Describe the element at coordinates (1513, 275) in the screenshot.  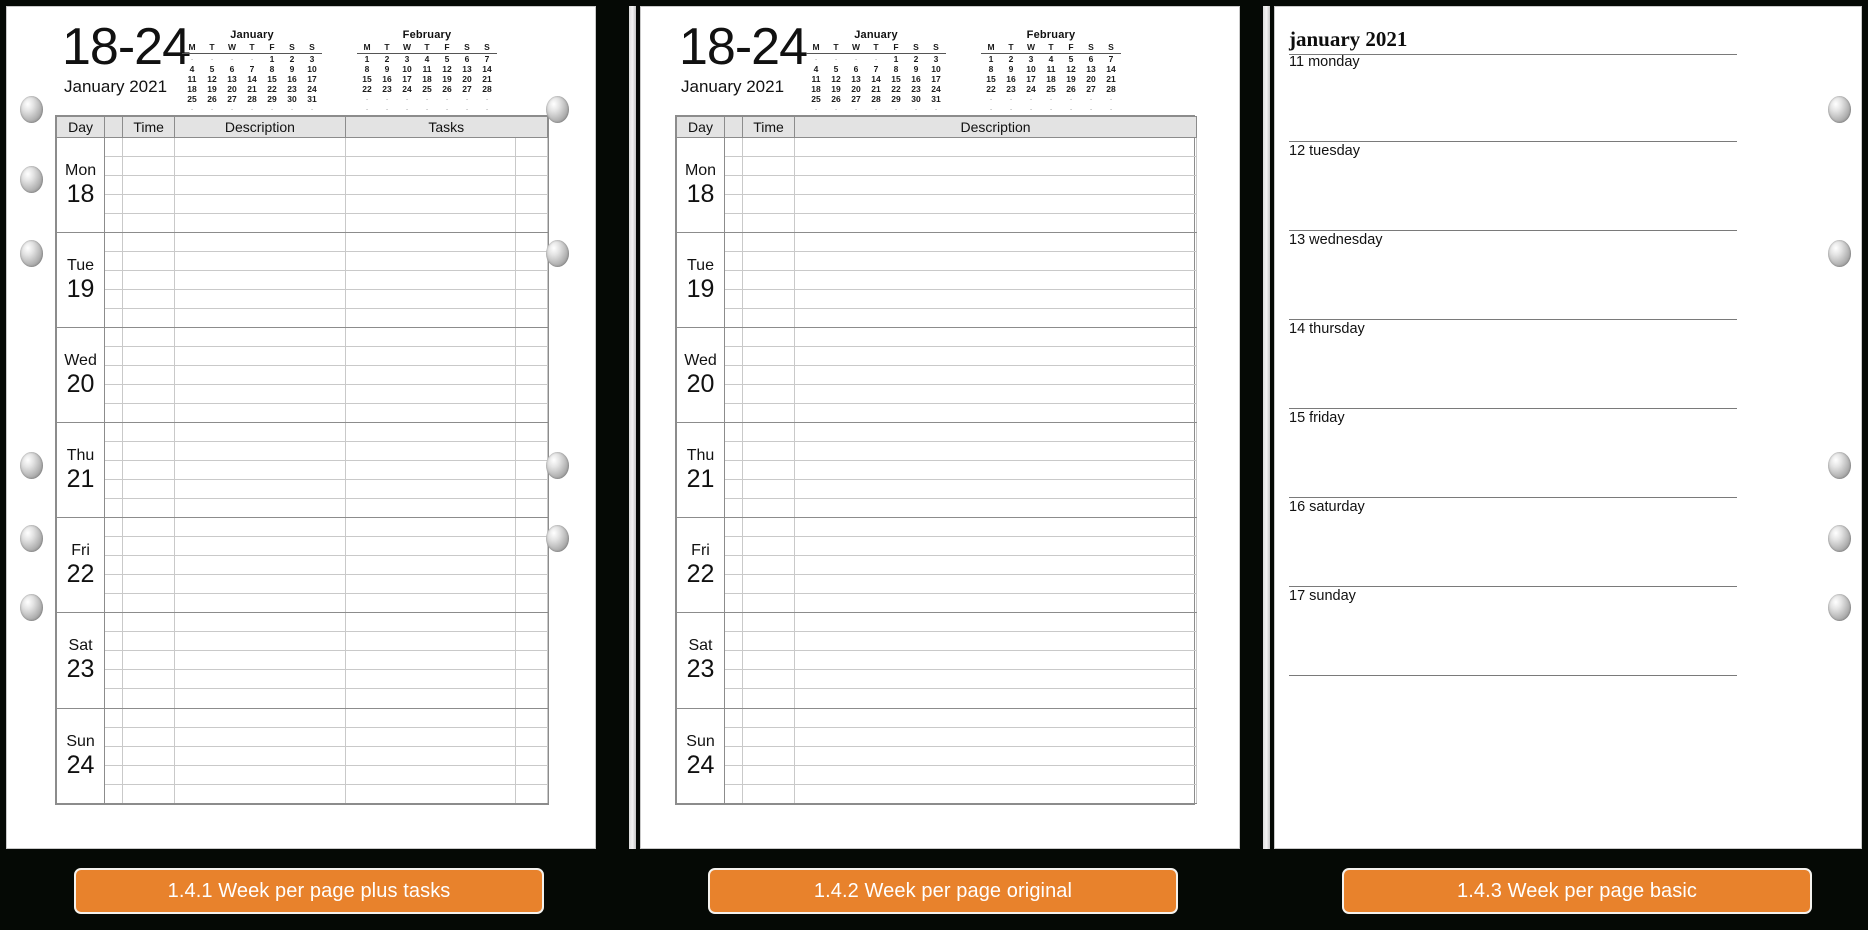
I see `basic-day-block: 13 wednesday` at that location.